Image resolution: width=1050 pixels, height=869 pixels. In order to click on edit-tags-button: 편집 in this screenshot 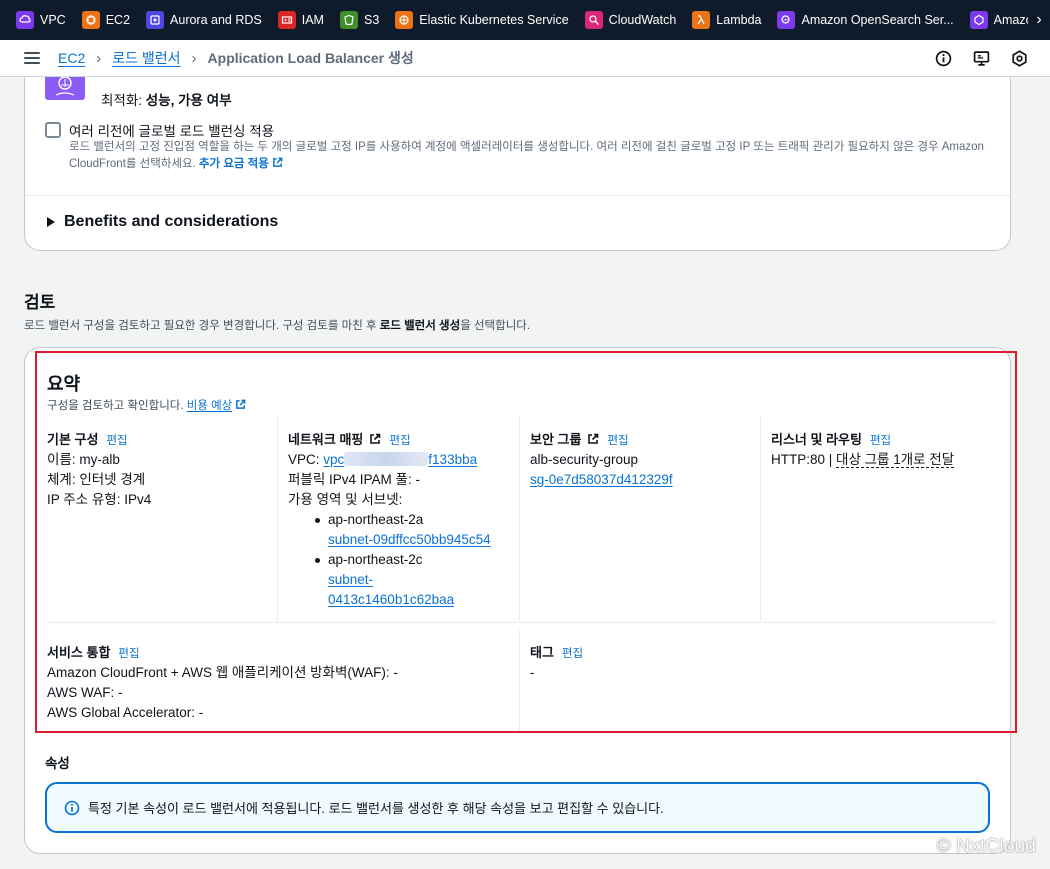, I will do `click(572, 654)`.